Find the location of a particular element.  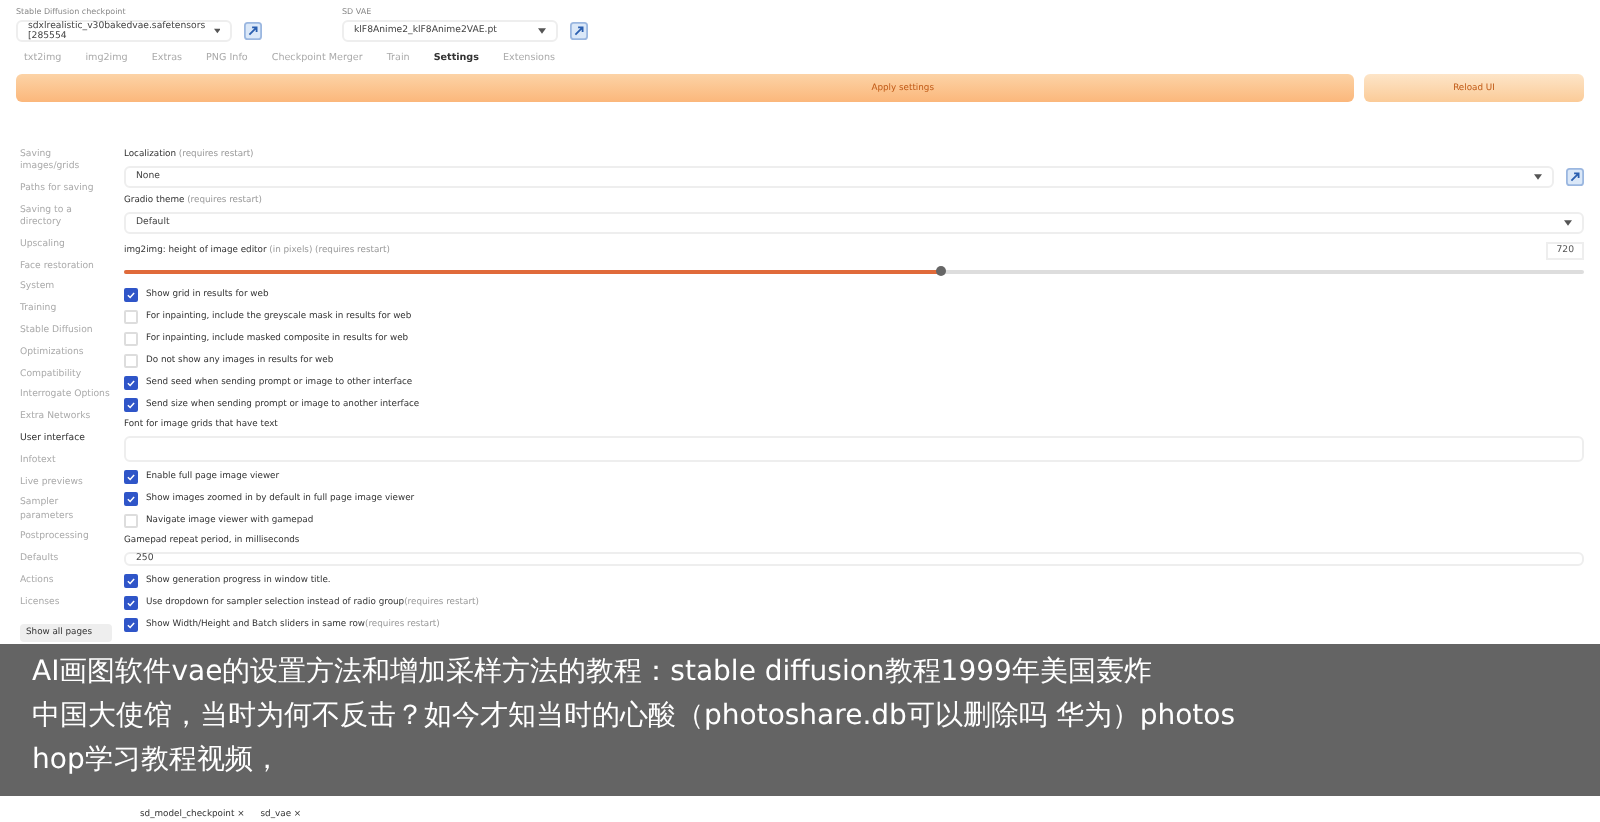

caption-text: hop学习教程视频， is located at coordinates (157, 760).